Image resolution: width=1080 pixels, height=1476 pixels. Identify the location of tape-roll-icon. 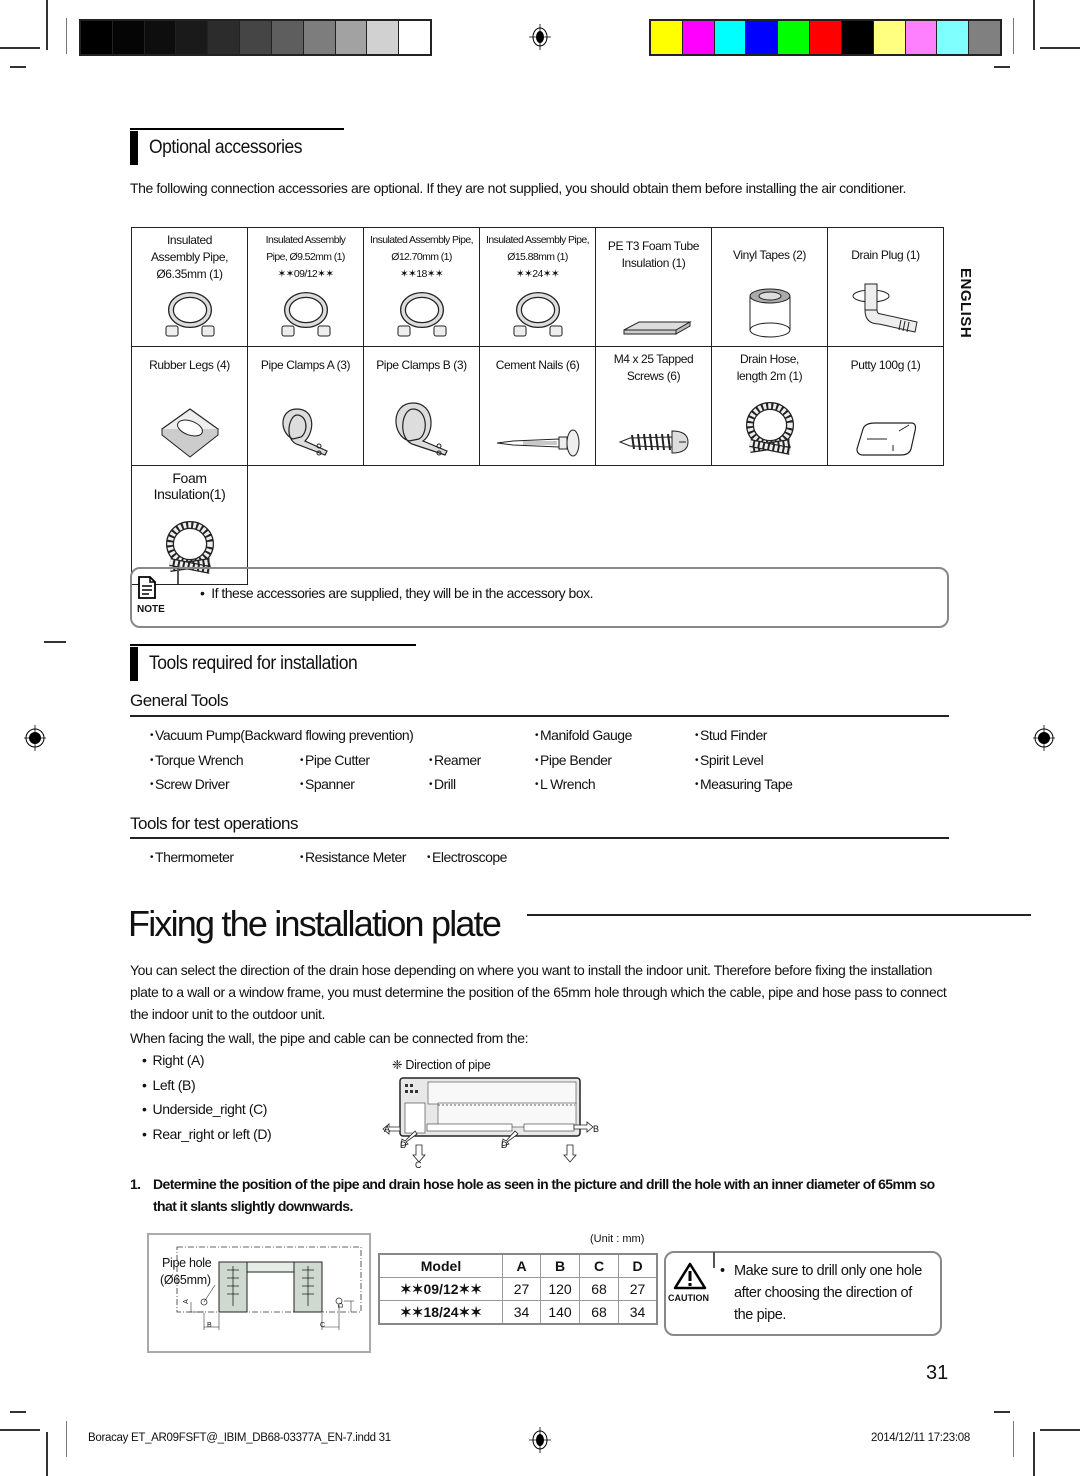
(769, 312).